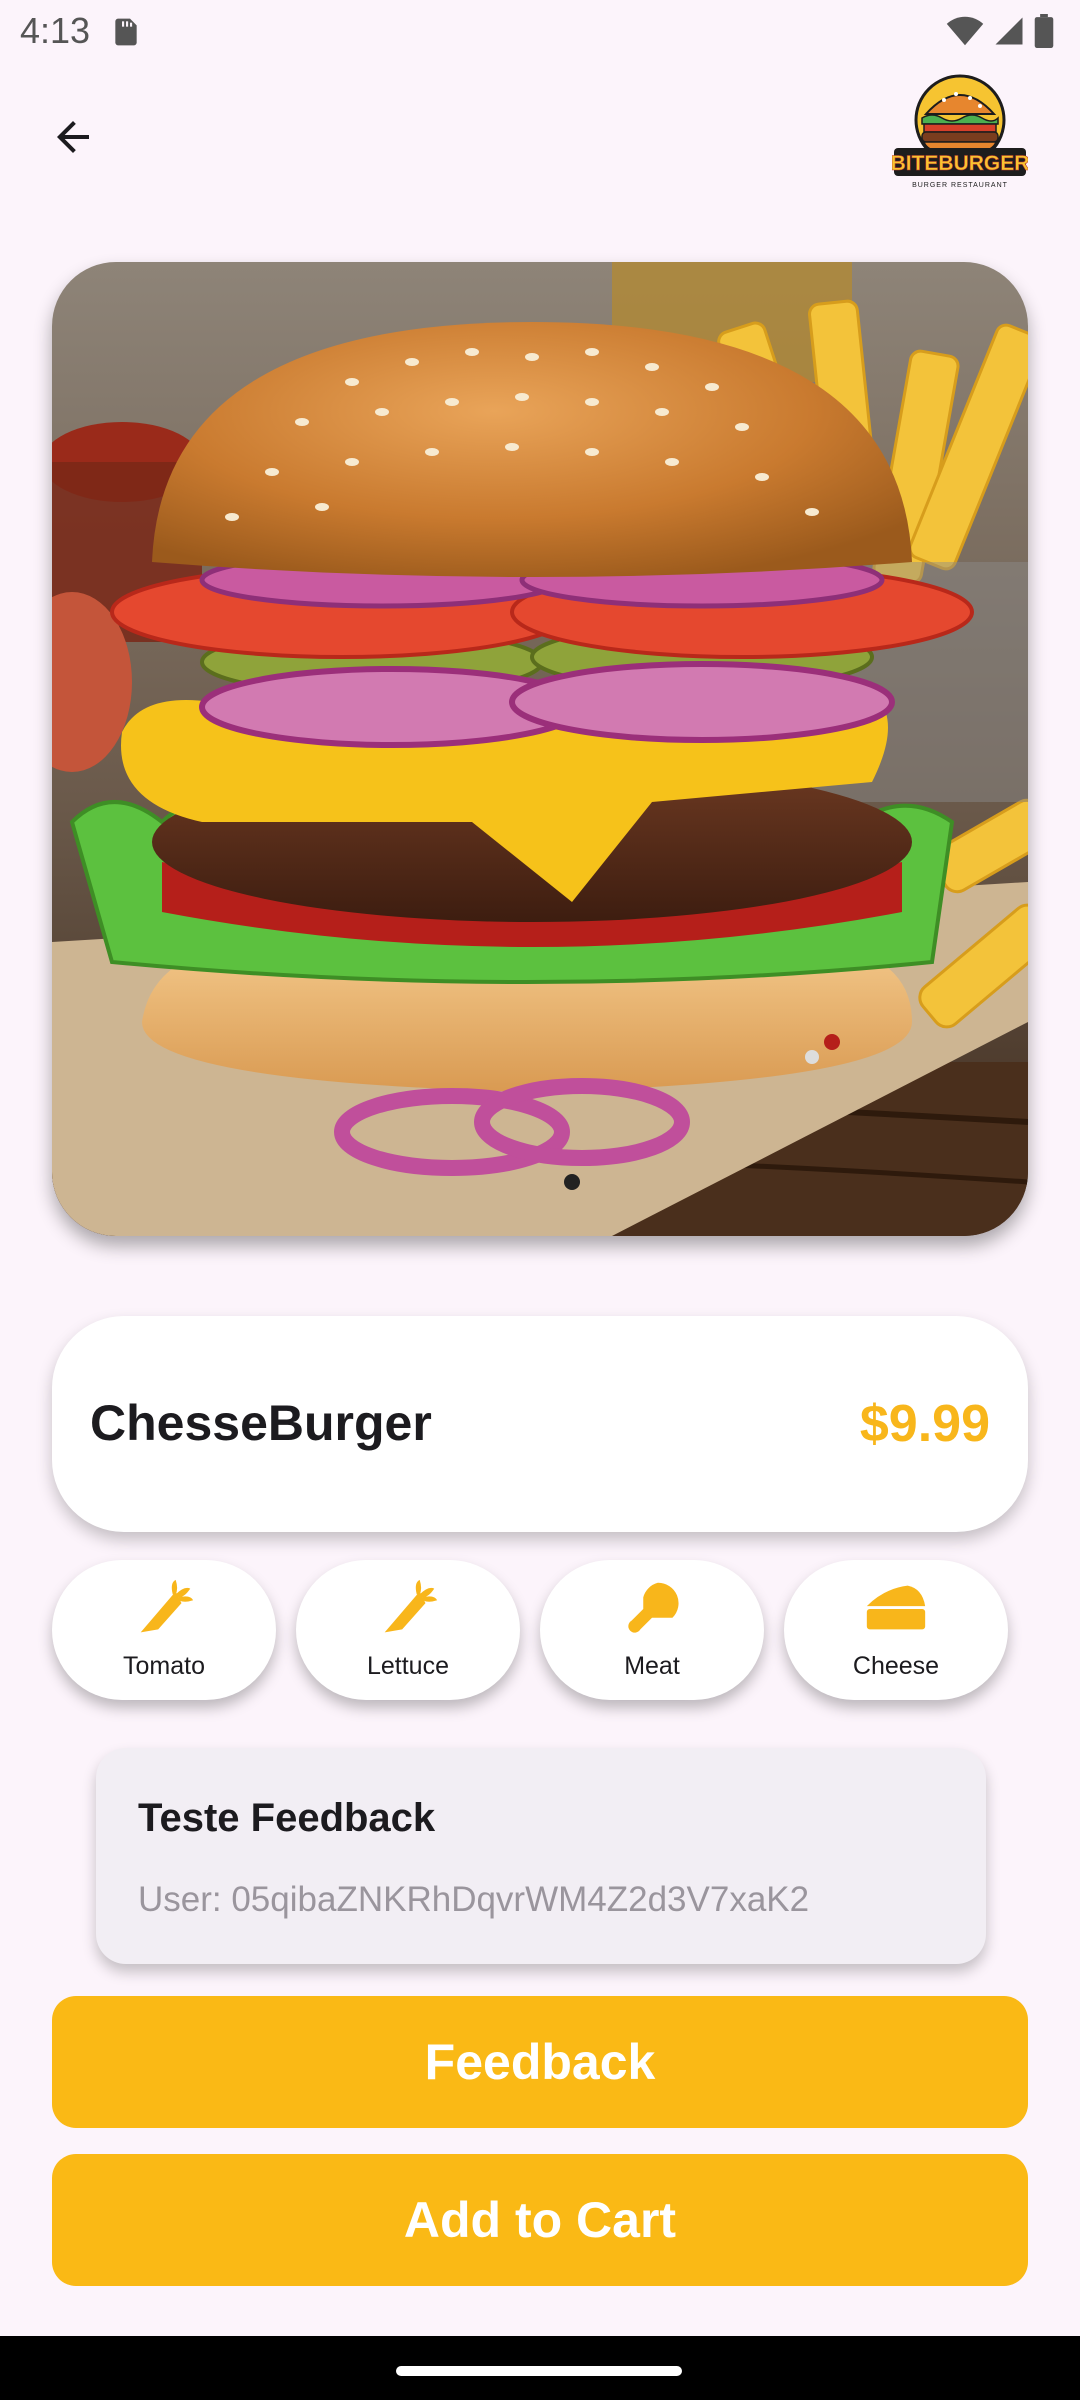 The image size is (1080, 2400). Describe the element at coordinates (55, 30) in the screenshot. I see `status-time: 4:13` at that location.